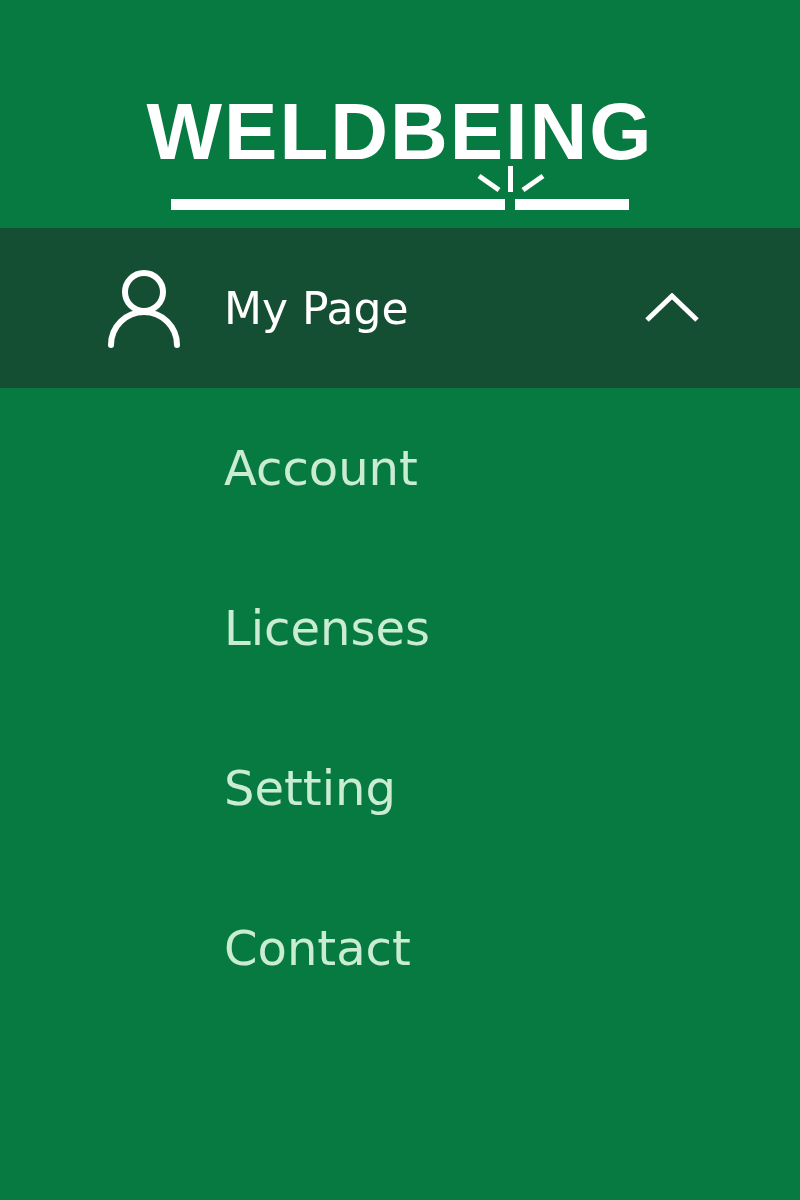  What do you see at coordinates (214, 468) in the screenshot?
I see `menu-item: Account` at bounding box center [214, 468].